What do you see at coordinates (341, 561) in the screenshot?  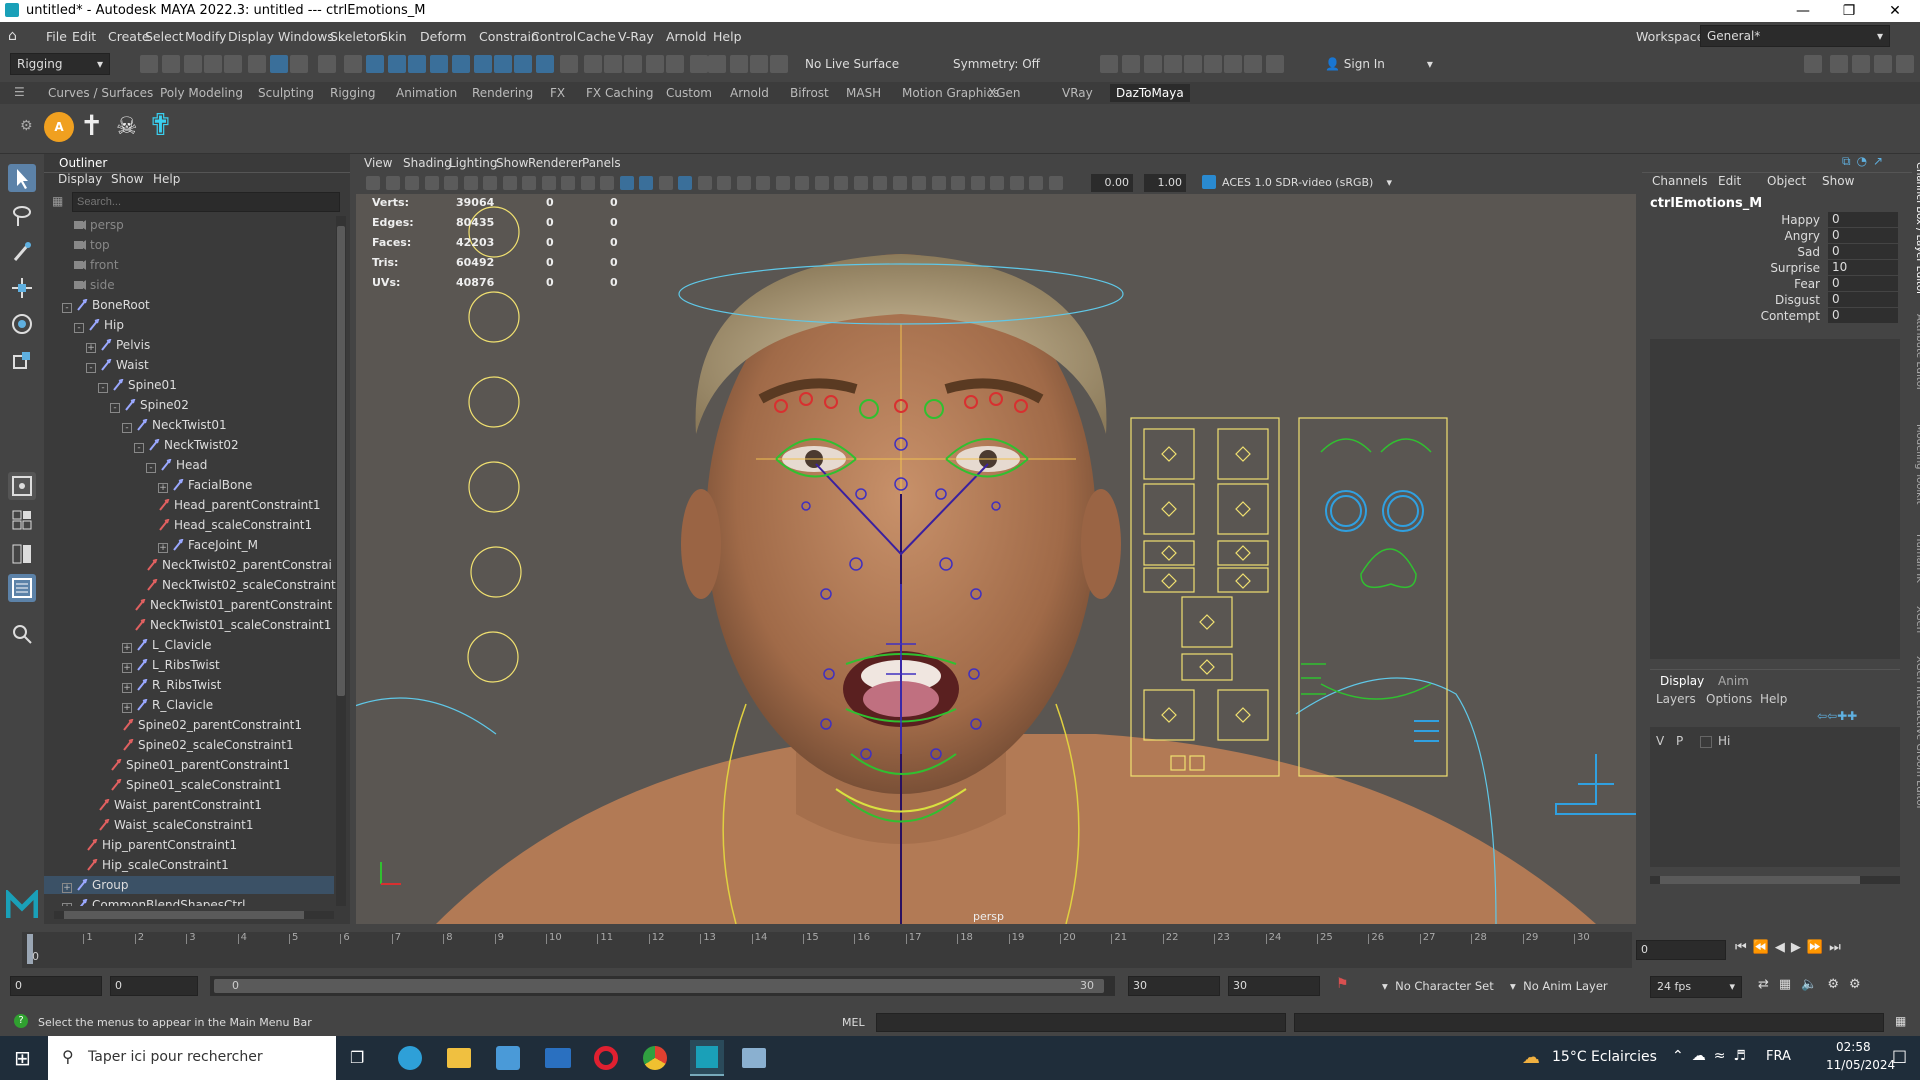 I see `outliner-scrollbar` at bounding box center [341, 561].